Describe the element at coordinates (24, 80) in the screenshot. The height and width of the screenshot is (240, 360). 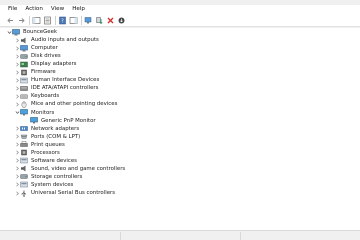
I see `hid-icon` at that location.